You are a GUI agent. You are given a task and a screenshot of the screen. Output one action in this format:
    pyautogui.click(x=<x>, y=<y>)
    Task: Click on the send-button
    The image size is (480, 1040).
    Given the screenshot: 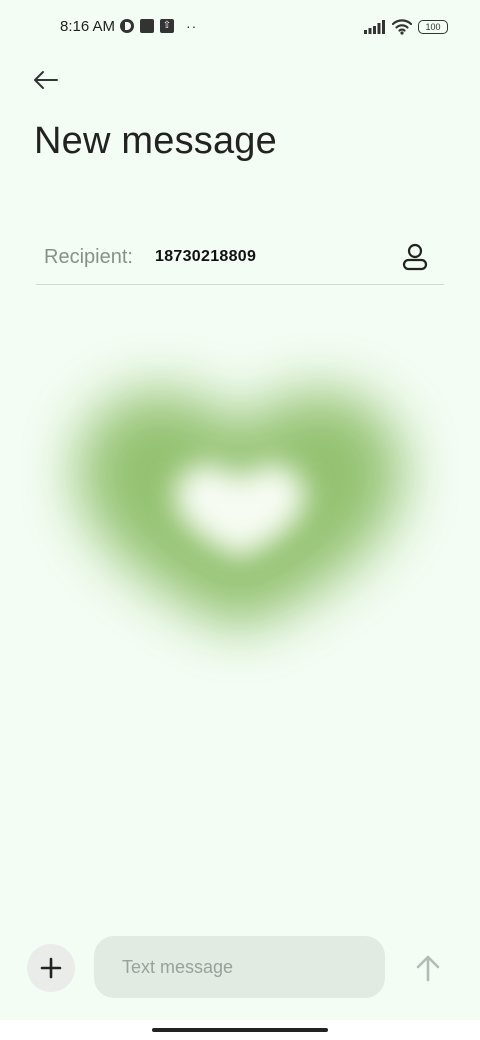 What is the action you would take?
    pyautogui.click(x=428, y=968)
    